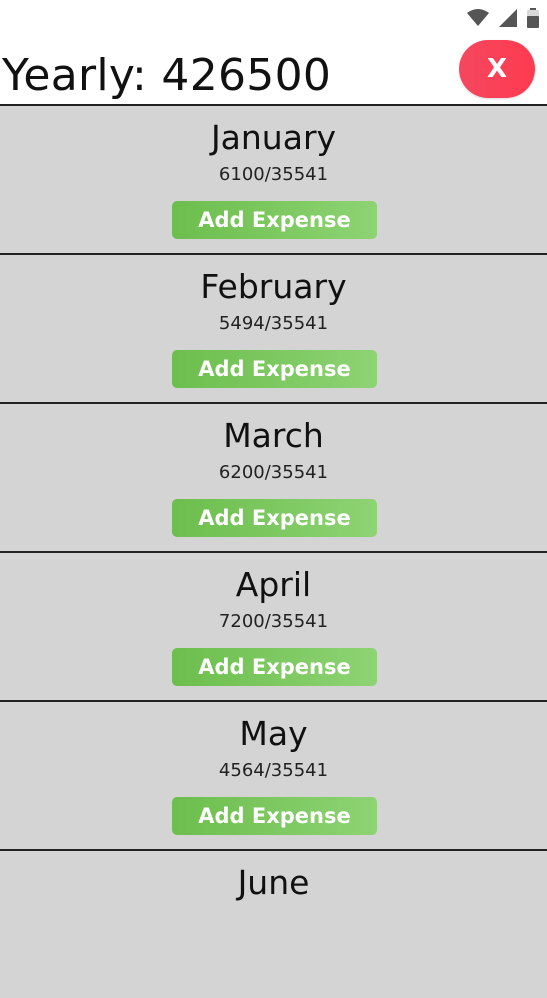 The image size is (547, 998). I want to click on header: Yearly: 426500 X, so click(273, 70).